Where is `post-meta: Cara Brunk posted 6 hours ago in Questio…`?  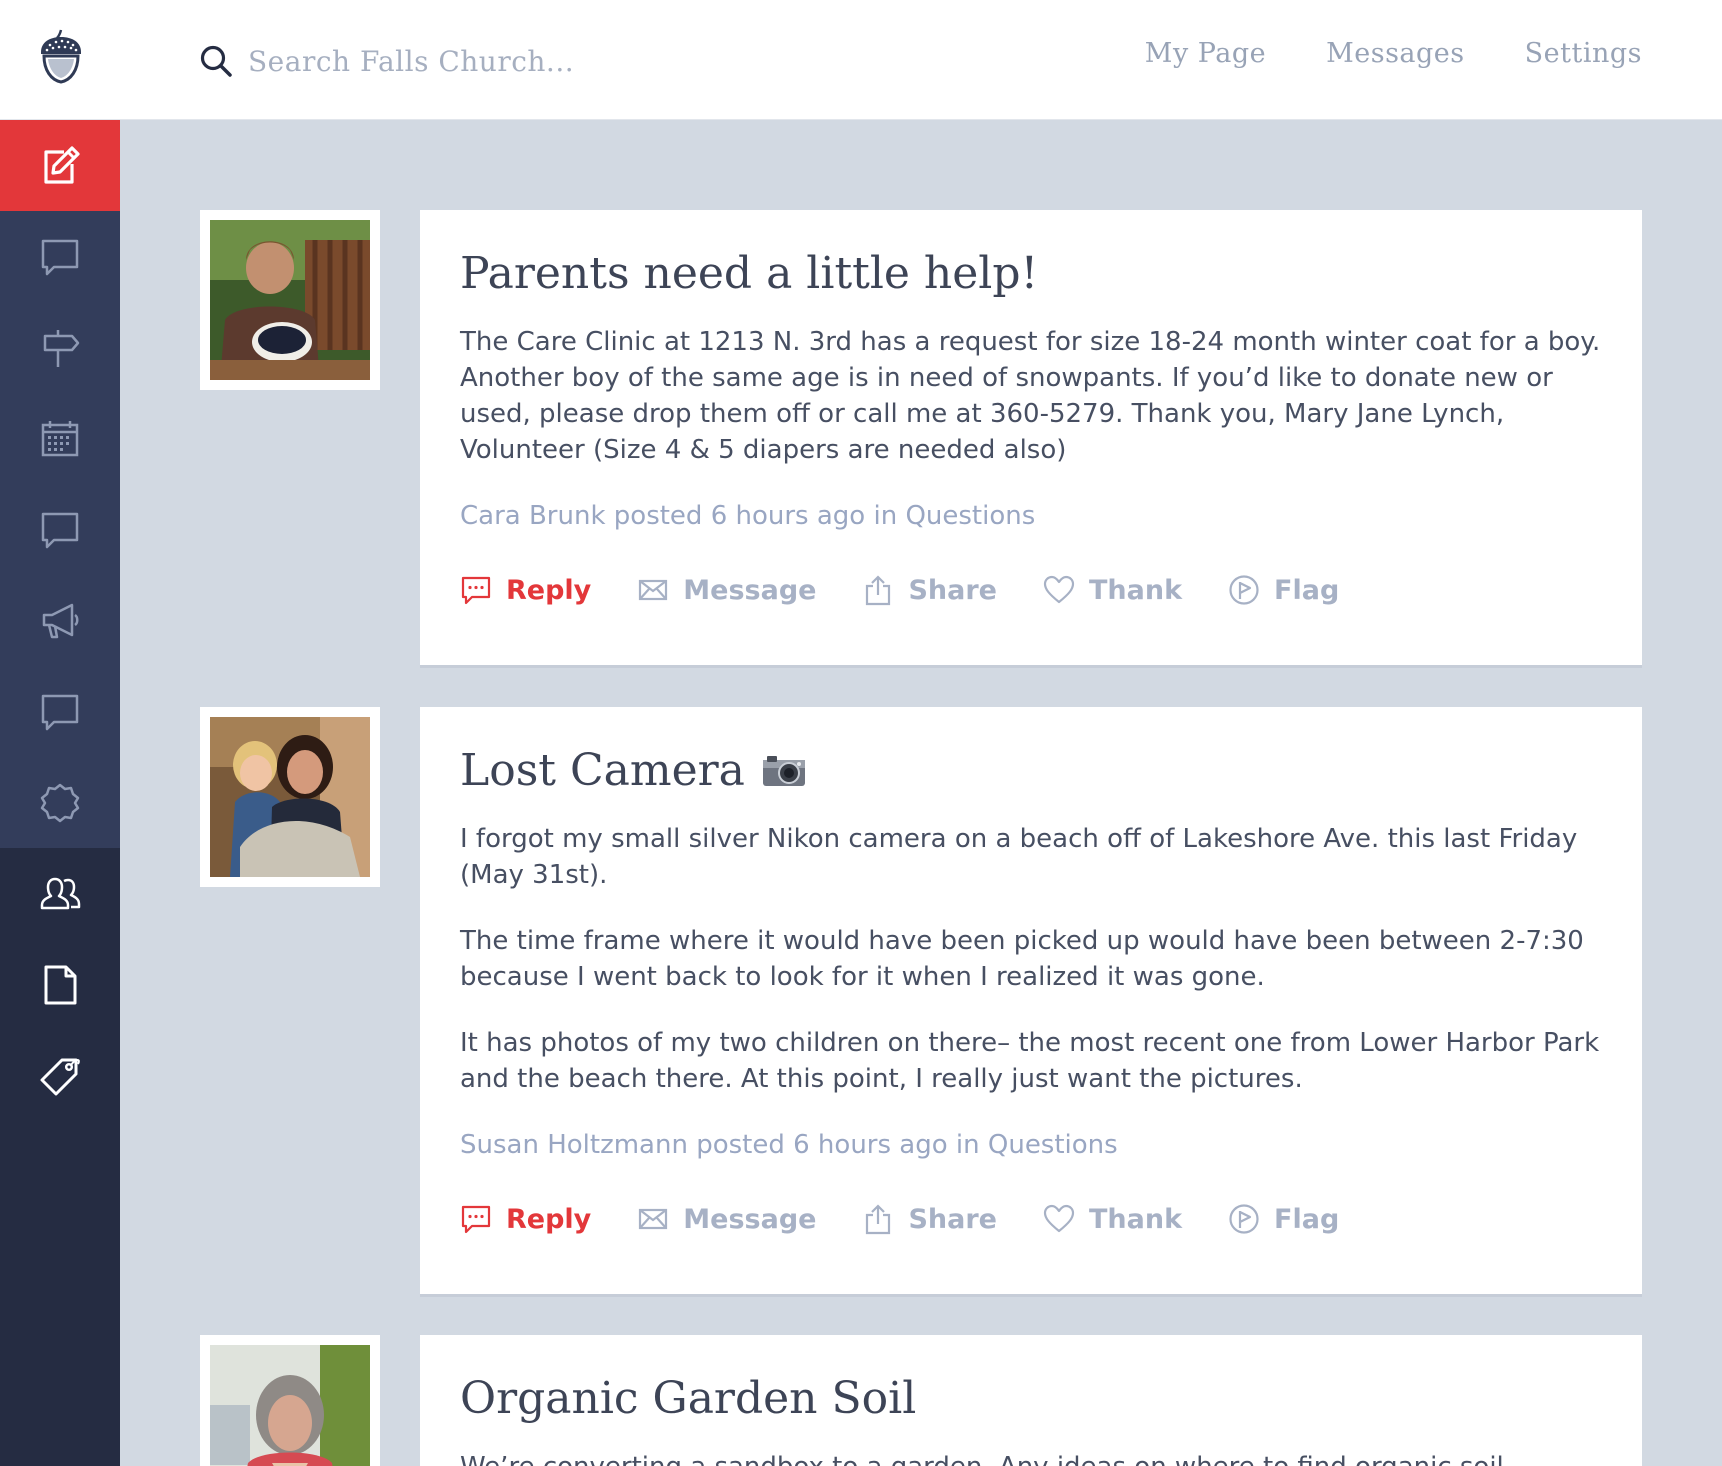
post-meta: Cara Brunk posted 6 hours ago in Questio… is located at coordinates (1031, 516).